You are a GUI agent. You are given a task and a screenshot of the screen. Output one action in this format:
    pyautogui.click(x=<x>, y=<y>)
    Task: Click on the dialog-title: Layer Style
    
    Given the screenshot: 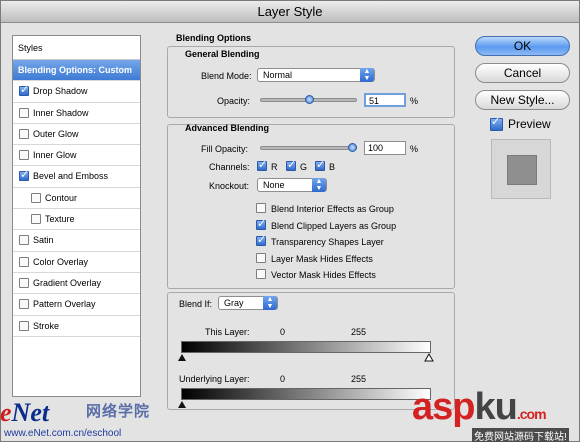 What is the action you would take?
    pyautogui.click(x=290, y=12)
    